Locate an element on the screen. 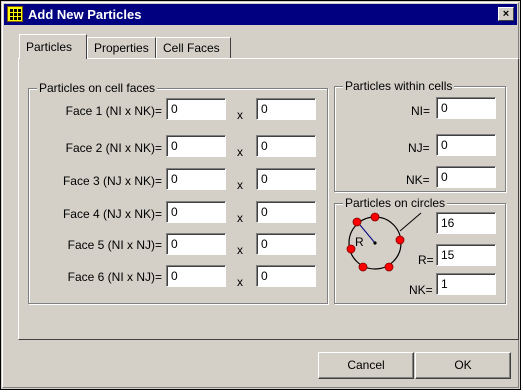 This screenshot has height=392, width=523. nk-label: NK= is located at coordinates (418, 180).